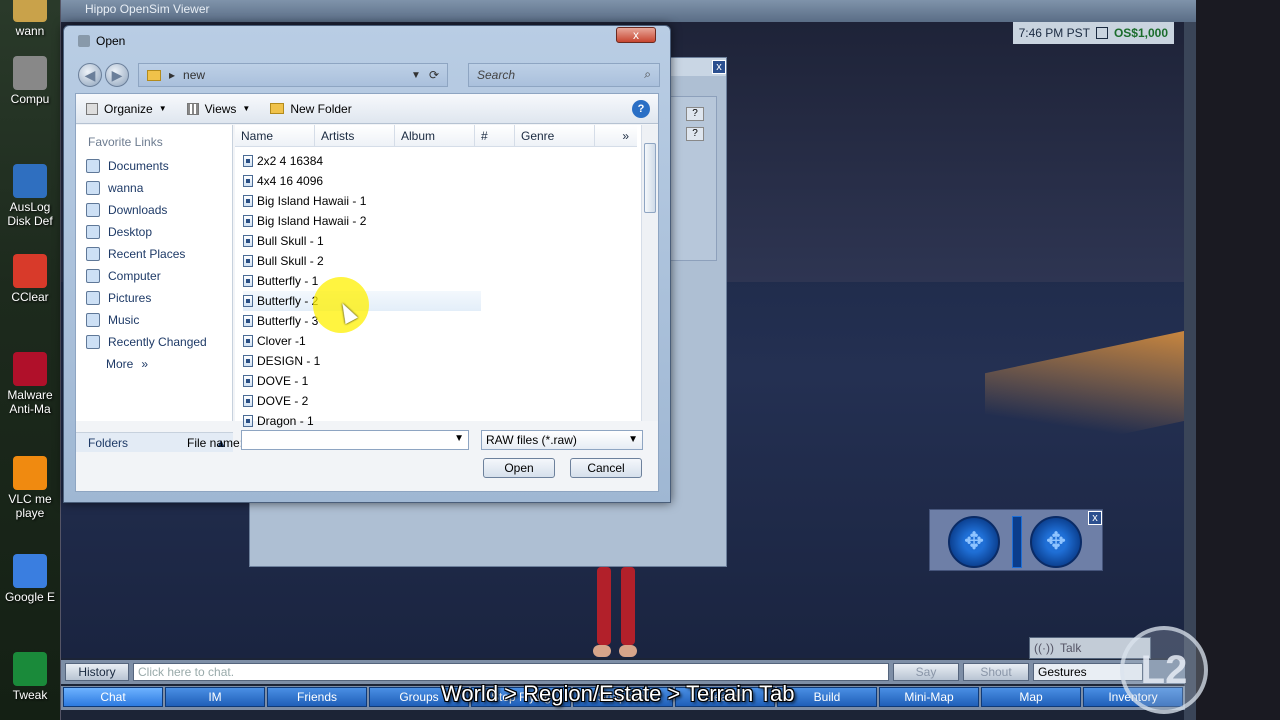 This screenshot has width=1280, height=720. I want to click on viewer-title: Hippo OpenSim Viewer, so click(628, 11).